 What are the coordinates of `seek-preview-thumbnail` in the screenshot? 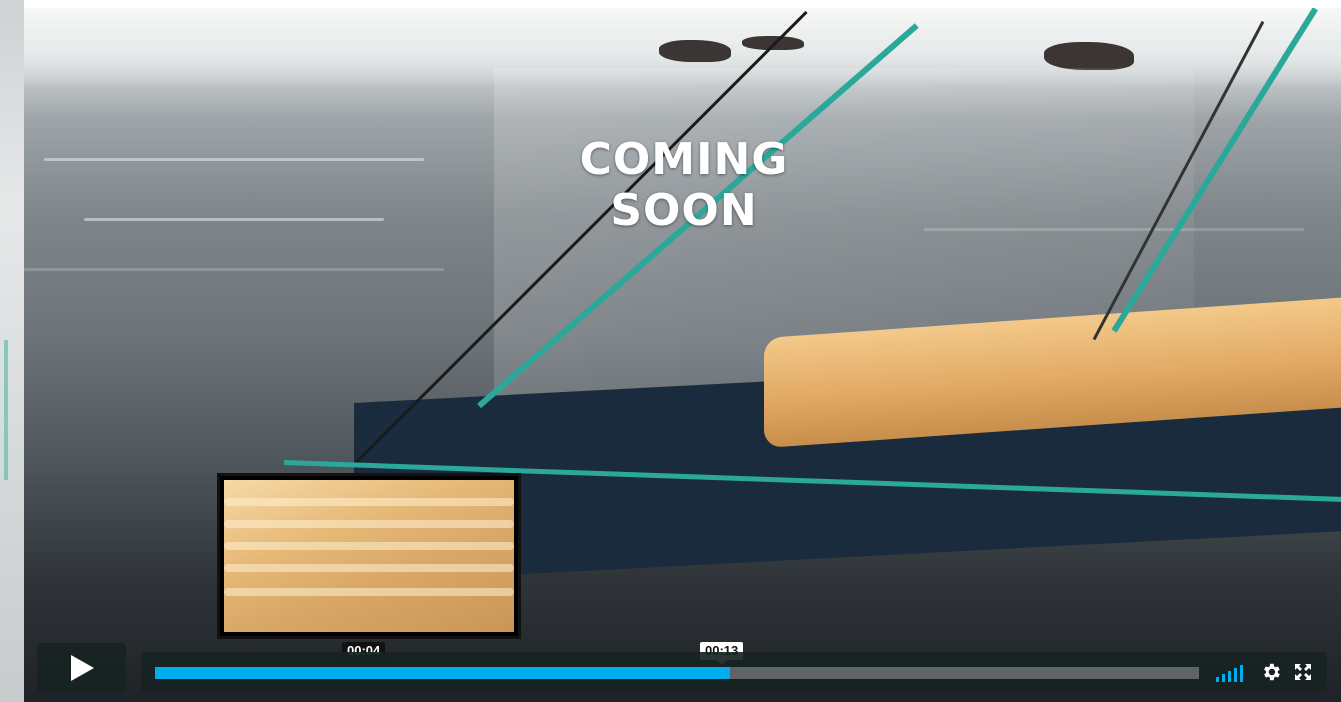 It's located at (369, 556).